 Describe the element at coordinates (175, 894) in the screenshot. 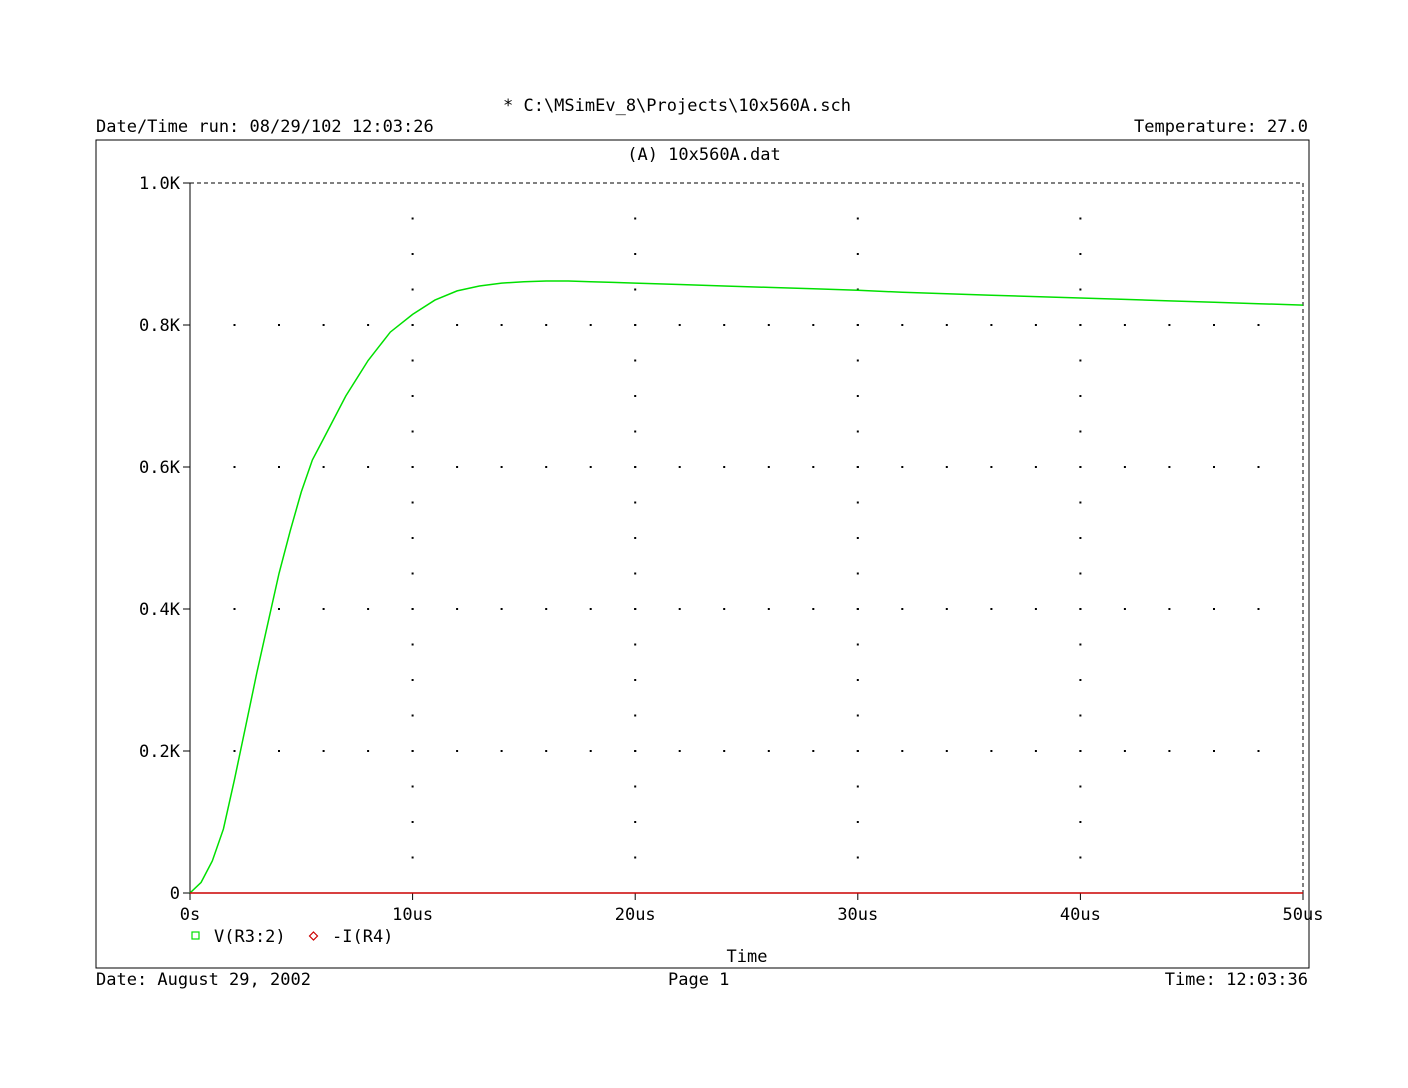

I see `y-tick-label: 0` at that location.